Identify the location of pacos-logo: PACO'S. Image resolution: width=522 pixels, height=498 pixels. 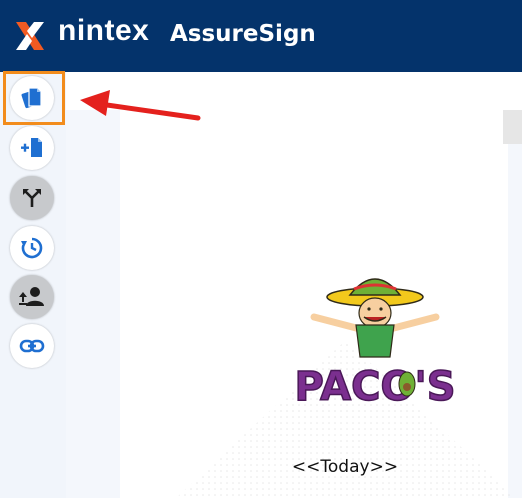
(375, 344).